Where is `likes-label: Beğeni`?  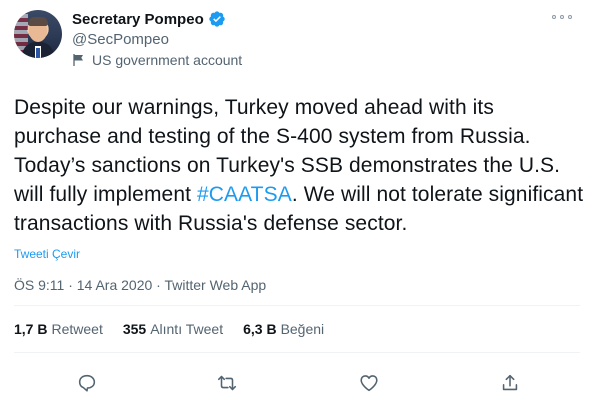
likes-label: Beğeni is located at coordinates (302, 329).